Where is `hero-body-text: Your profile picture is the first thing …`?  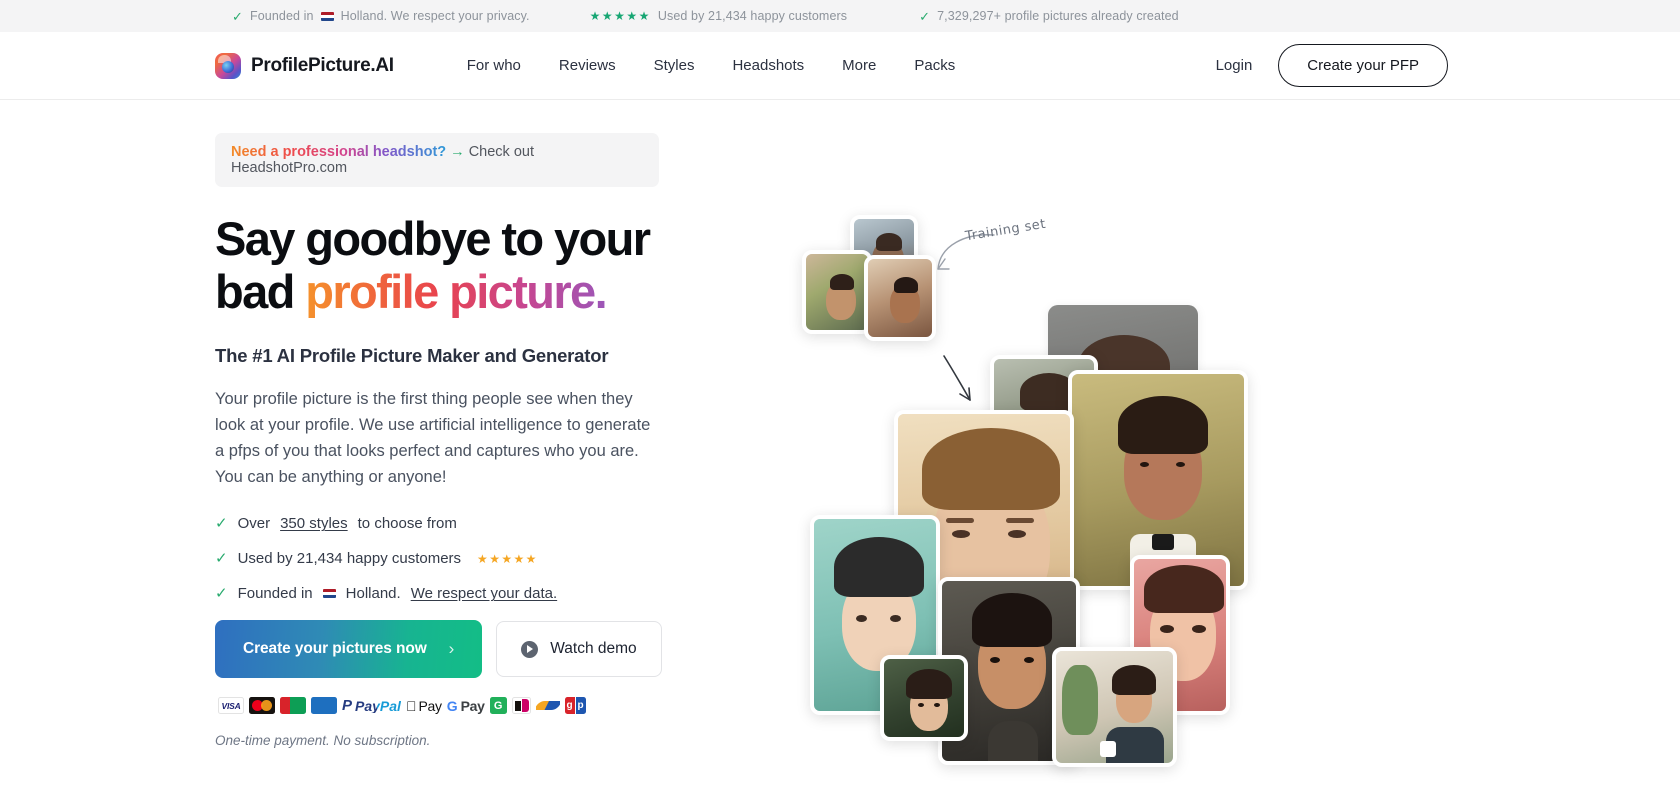
hero-body-text: Your profile picture is the first thing … is located at coordinates (433, 438).